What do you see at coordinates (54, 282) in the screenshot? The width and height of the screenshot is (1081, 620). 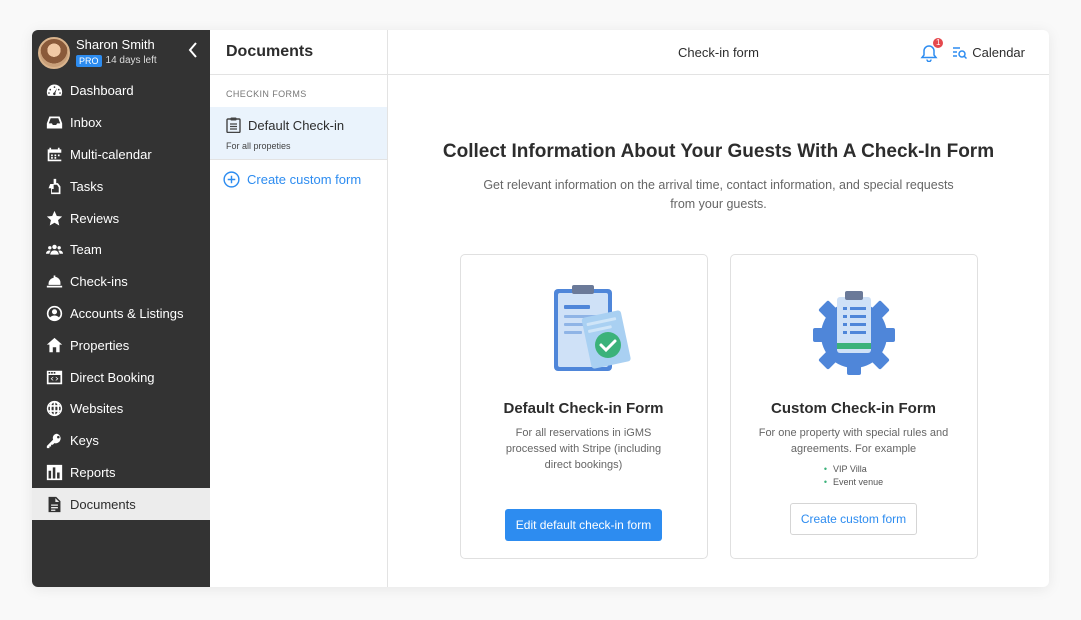 I see `bell-service-icon` at bounding box center [54, 282].